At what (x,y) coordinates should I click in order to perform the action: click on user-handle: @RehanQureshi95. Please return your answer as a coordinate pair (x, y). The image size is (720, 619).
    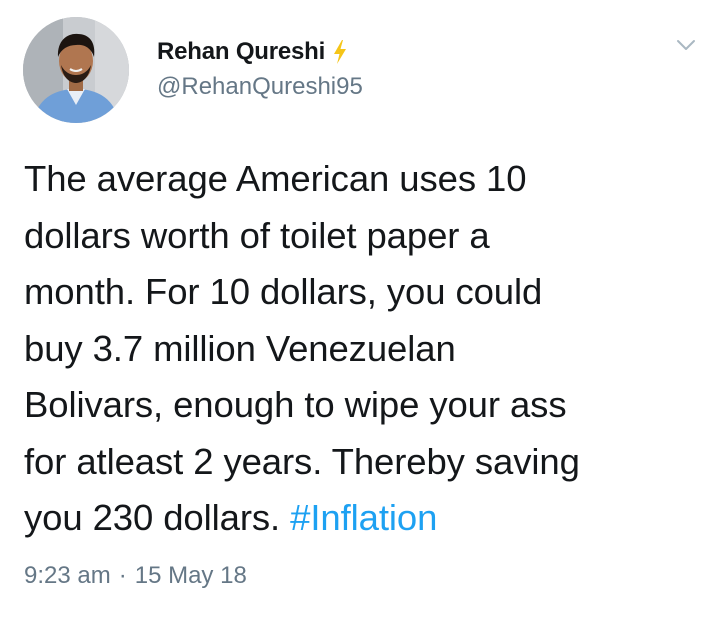
    Looking at the image, I should click on (260, 87).